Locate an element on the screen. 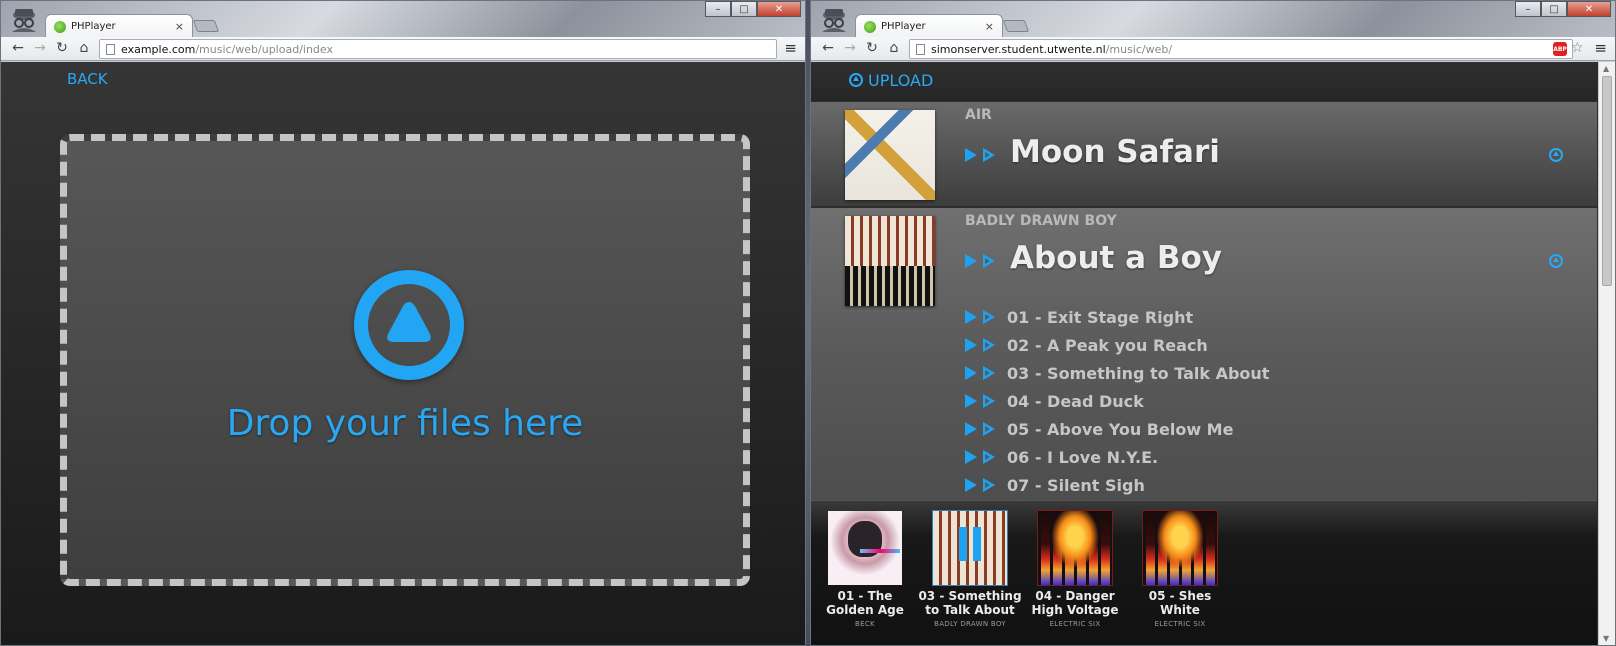 The width and height of the screenshot is (1616, 646). track-row: 03 - Something to Talk About is located at coordinates (1117, 373).